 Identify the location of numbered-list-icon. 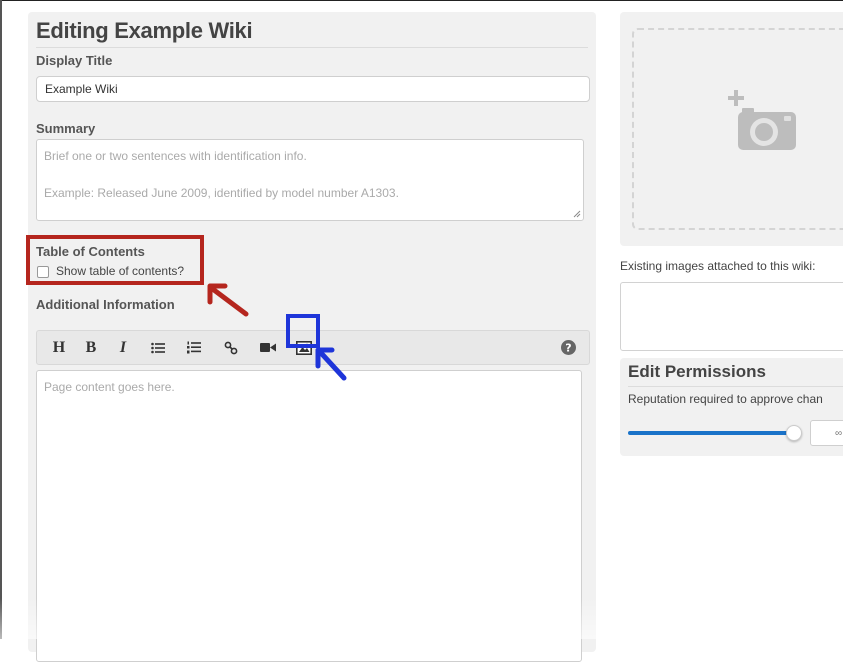
(194, 347).